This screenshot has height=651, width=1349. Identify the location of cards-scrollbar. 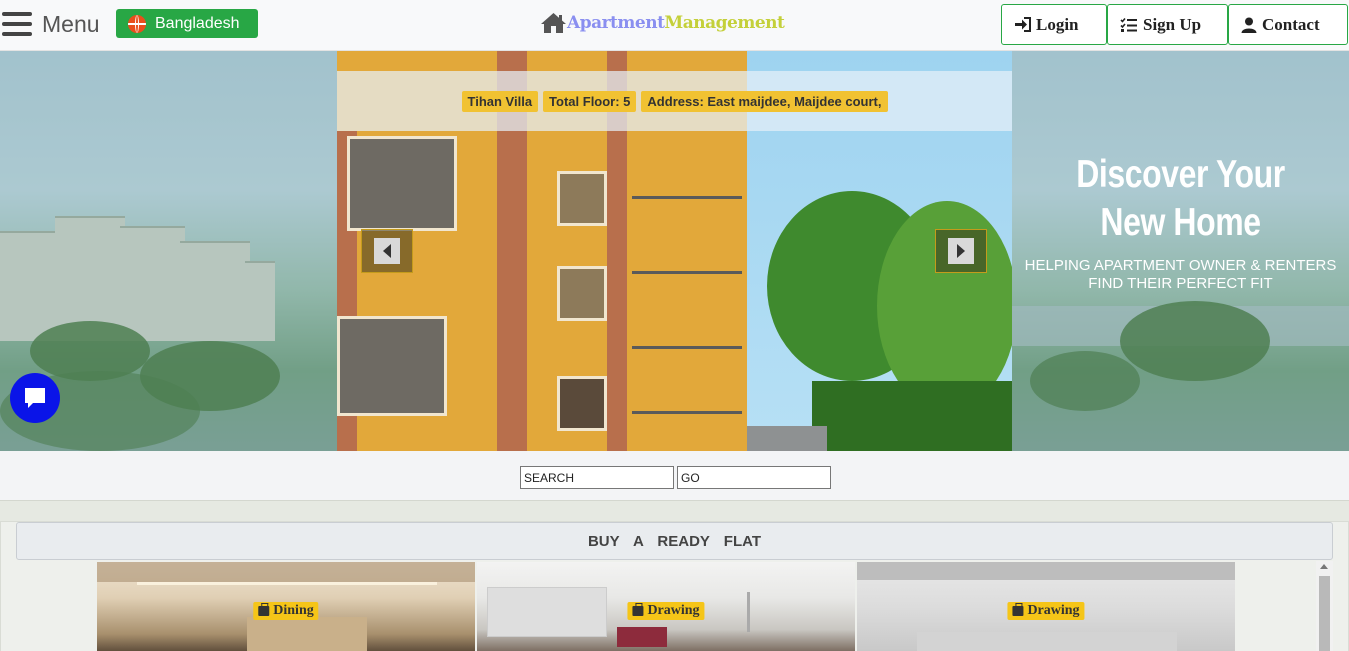
(1324, 606).